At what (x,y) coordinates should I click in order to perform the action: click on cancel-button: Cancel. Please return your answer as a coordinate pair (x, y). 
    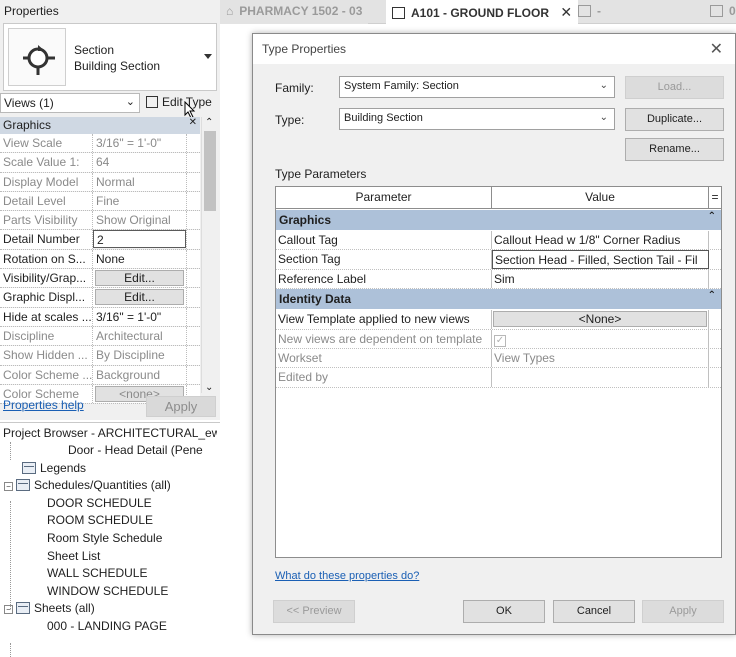
    Looking at the image, I should click on (594, 611).